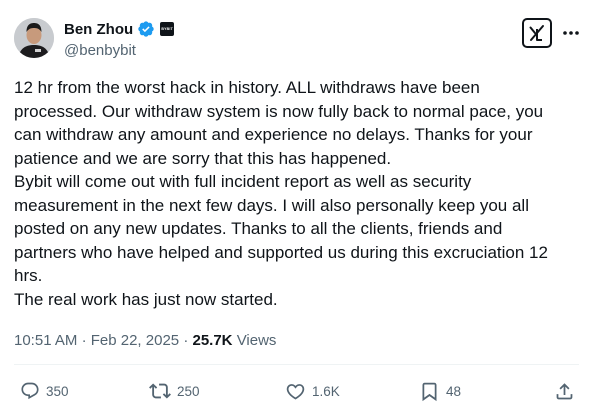  I want to click on like-count: 1.6K, so click(326, 391).